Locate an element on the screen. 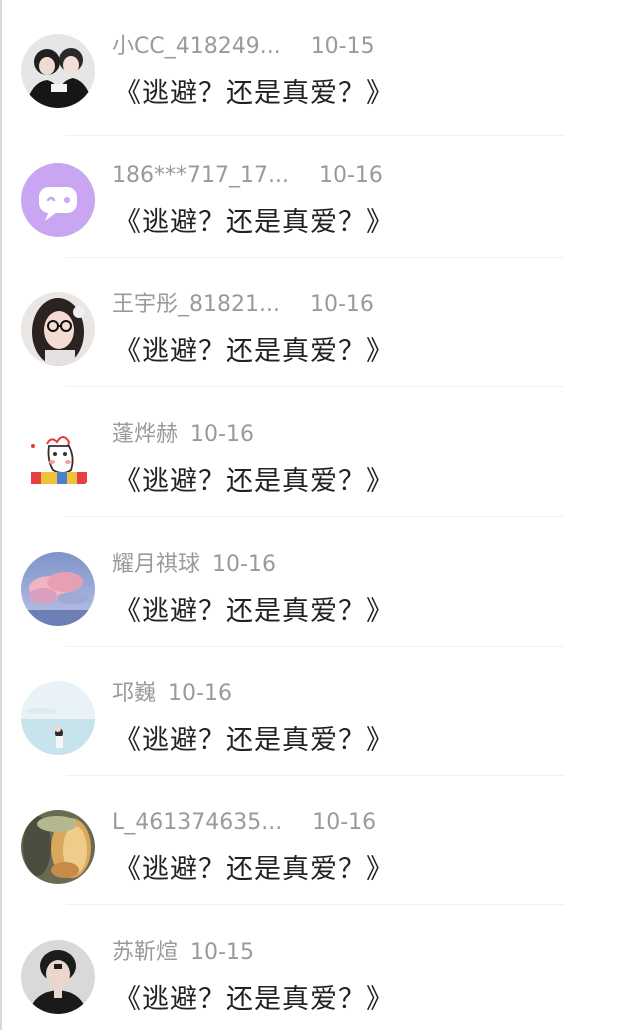 This screenshot has height=1030, width=640. comment-meta: 耀月祺球 10-16 is located at coordinates (194, 565).